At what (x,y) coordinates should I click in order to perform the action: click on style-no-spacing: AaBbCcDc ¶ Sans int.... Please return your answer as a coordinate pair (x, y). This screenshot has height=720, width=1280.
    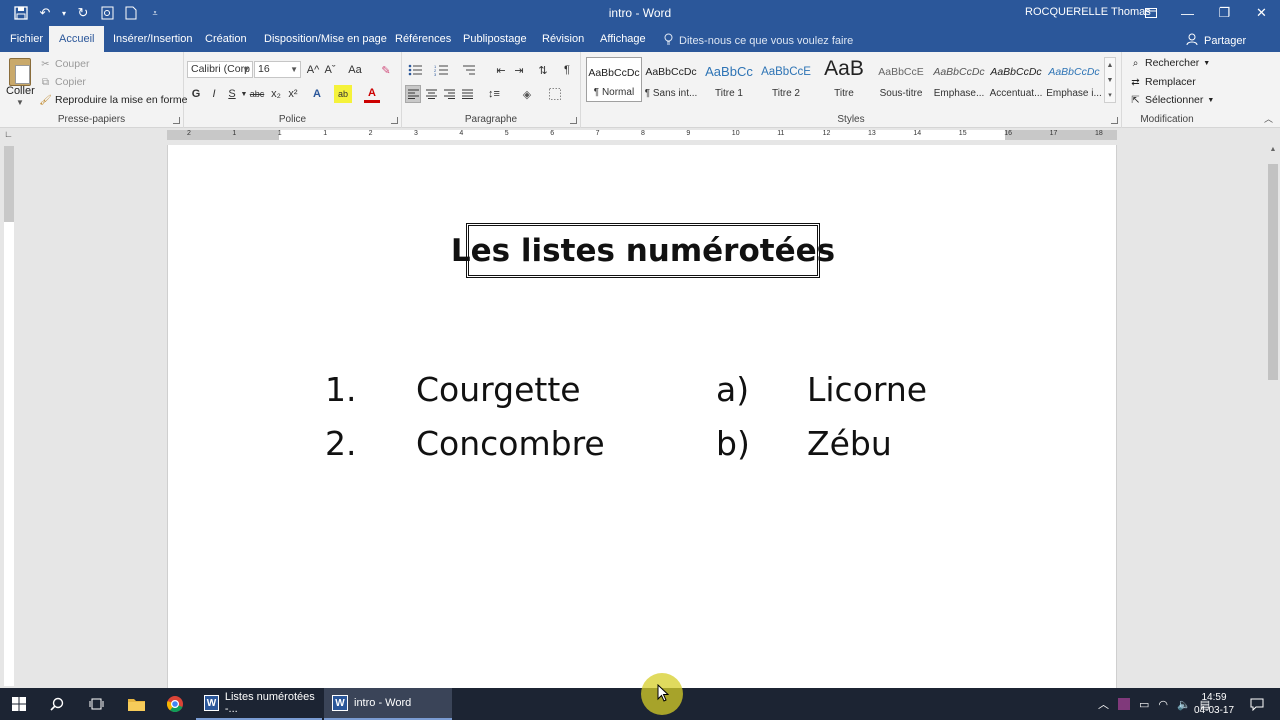
    Looking at the image, I should click on (671, 79).